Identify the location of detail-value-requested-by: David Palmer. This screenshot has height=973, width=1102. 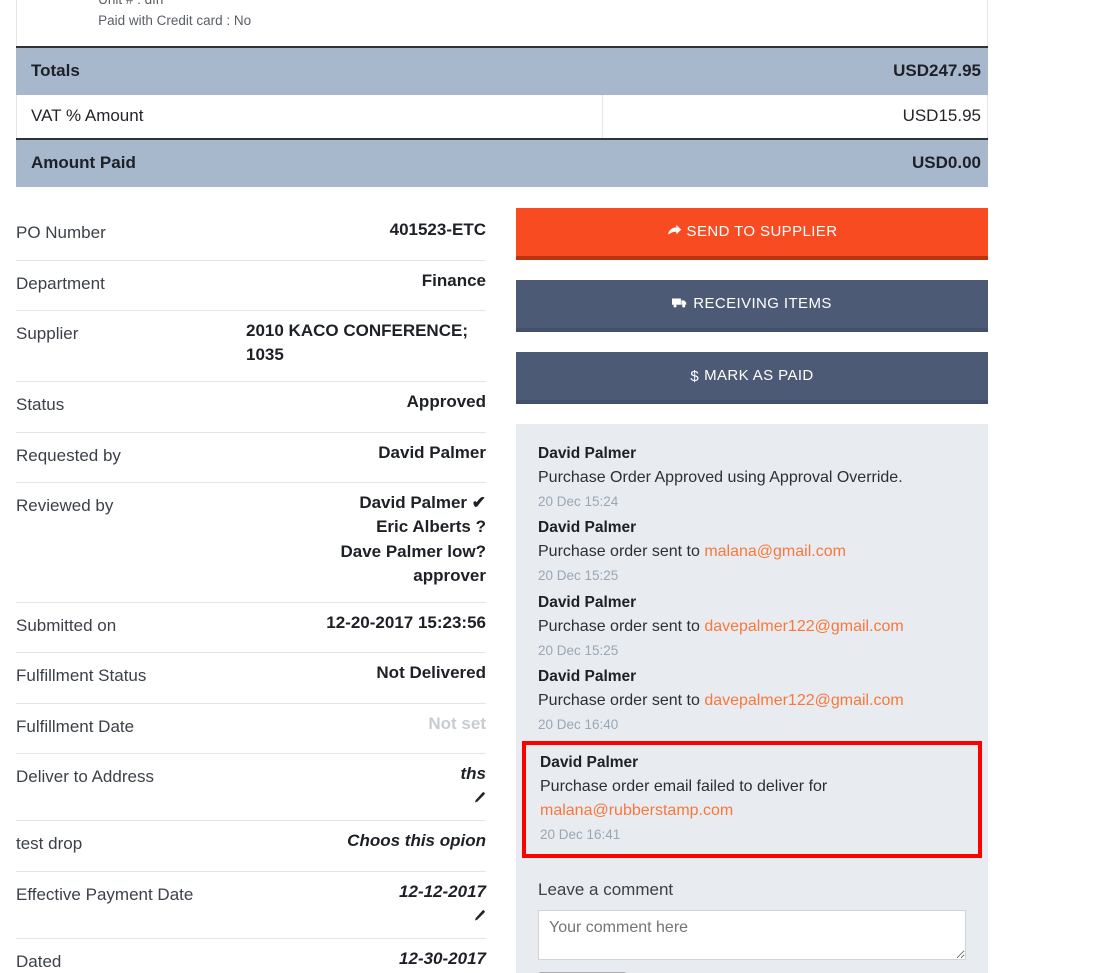
(432, 452).